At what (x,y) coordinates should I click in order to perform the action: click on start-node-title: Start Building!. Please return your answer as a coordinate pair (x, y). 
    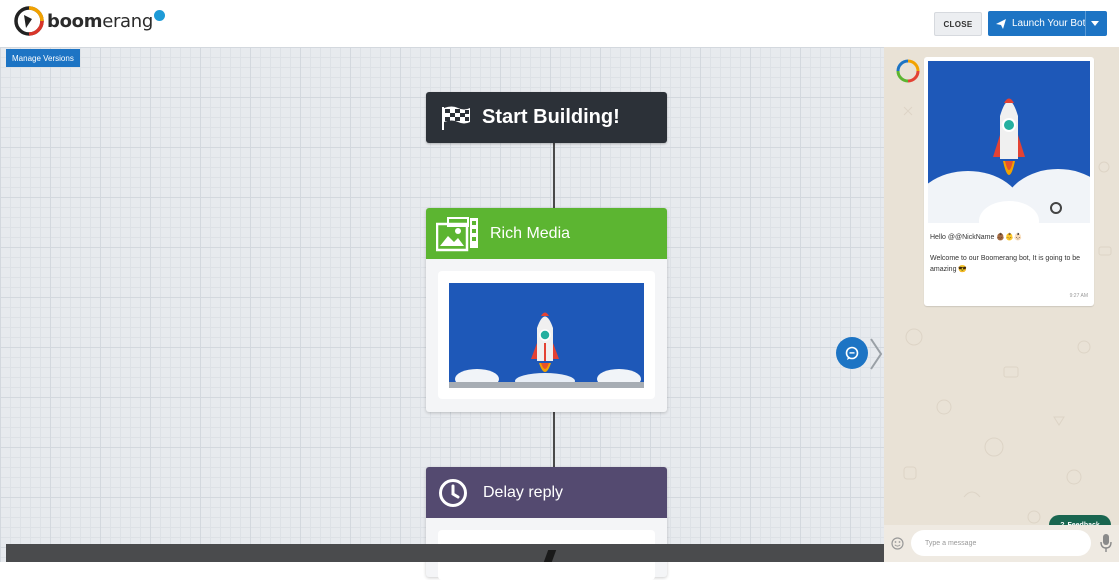
    Looking at the image, I should click on (551, 117).